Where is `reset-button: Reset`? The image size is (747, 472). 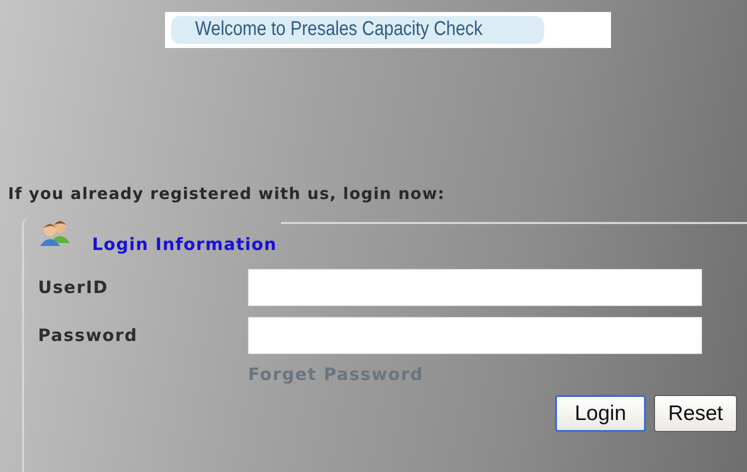 reset-button: Reset is located at coordinates (695, 413).